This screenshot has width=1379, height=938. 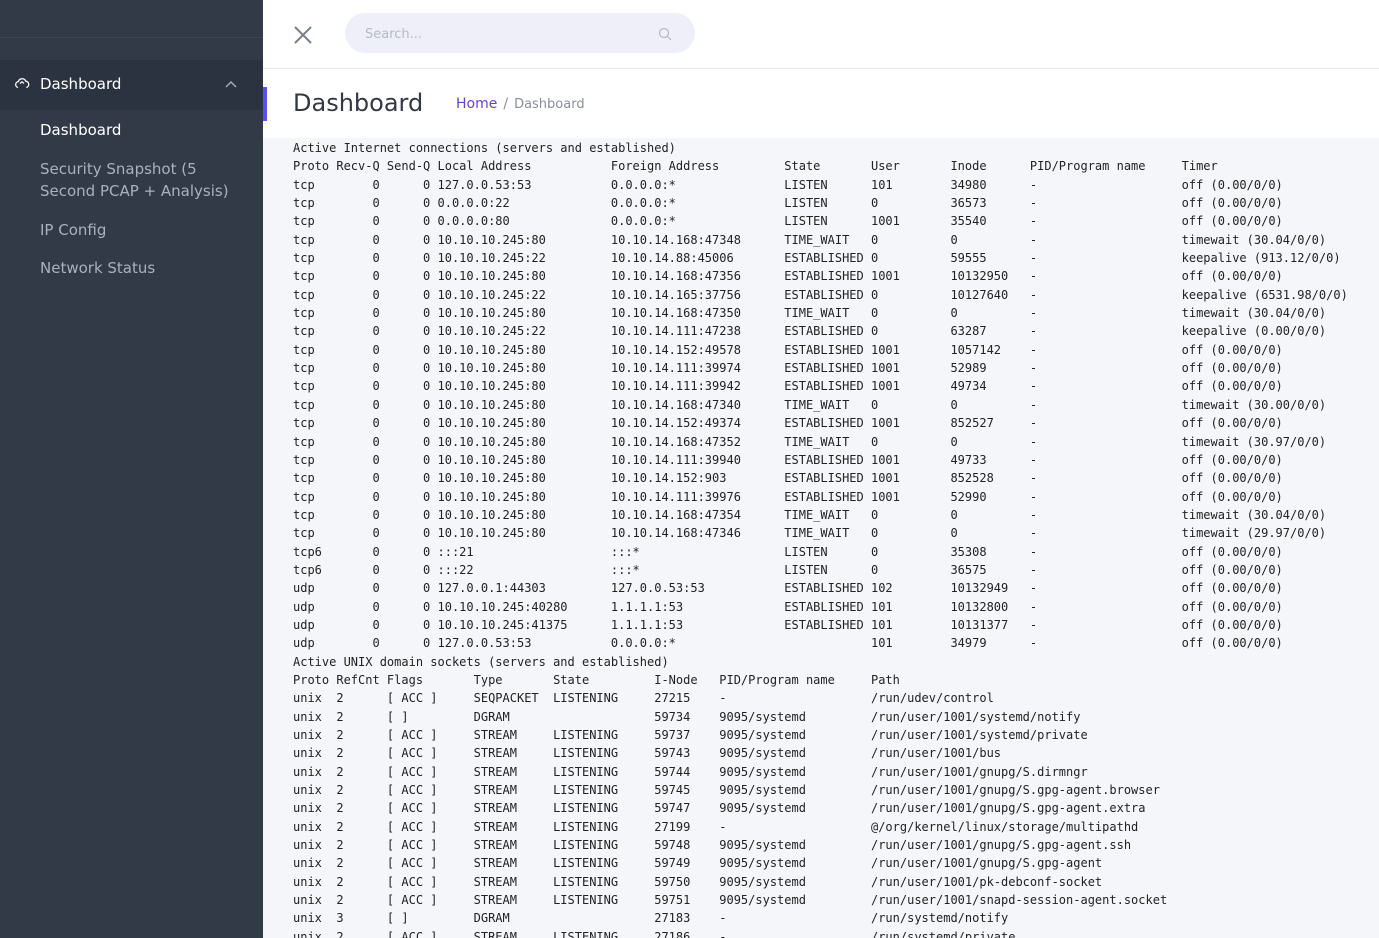 I want to click on sidebar-brand, so click(x=131, y=19).